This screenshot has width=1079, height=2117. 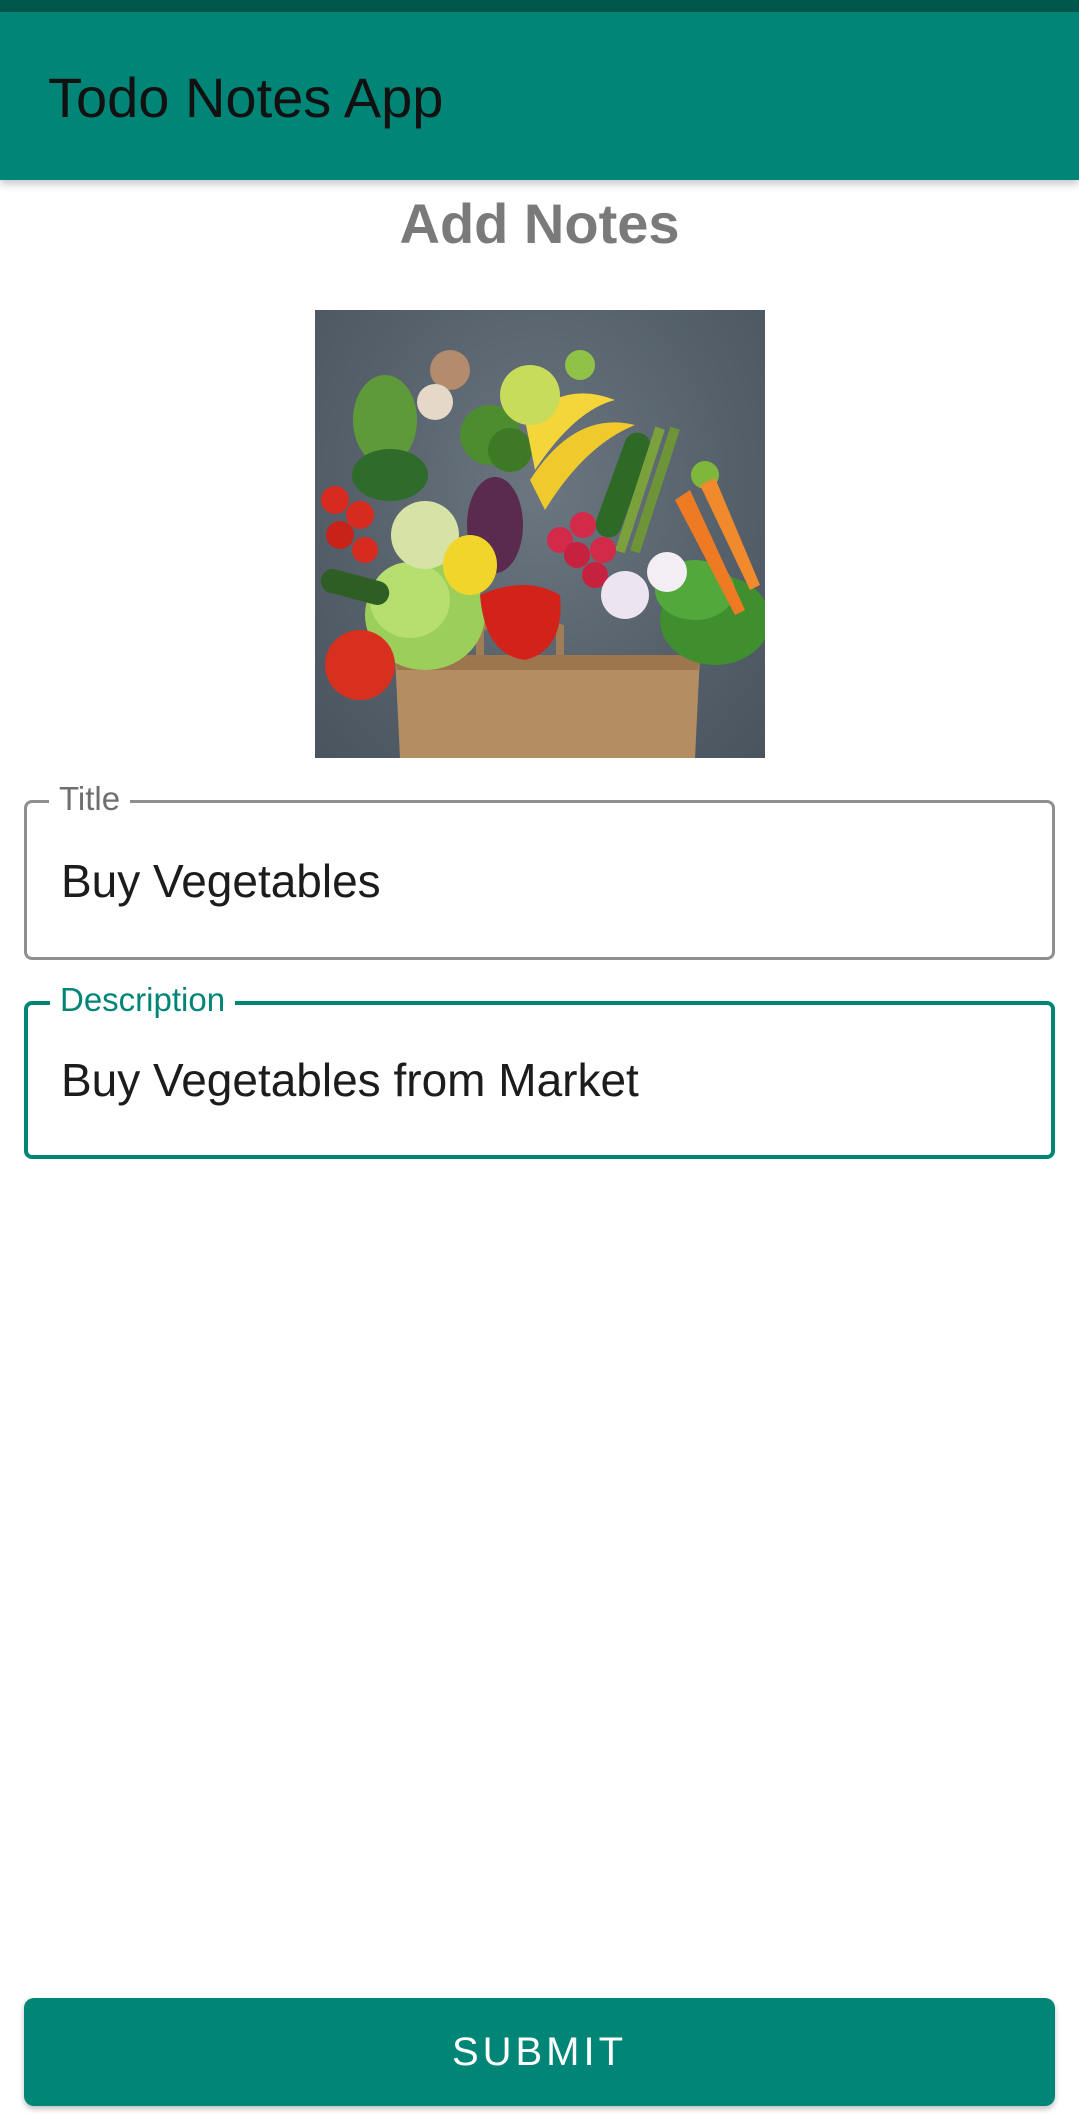 What do you see at coordinates (246, 97) in the screenshot?
I see `app-title: Todo Notes App` at bounding box center [246, 97].